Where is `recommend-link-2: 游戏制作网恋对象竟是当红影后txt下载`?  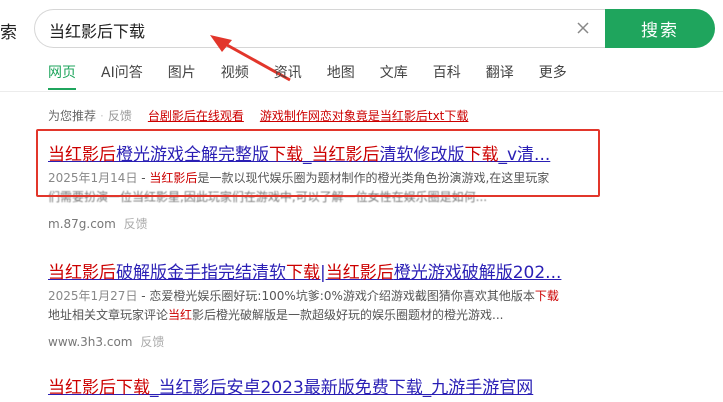
recommend-link-2: 游戏制作网恋对象竟是当红影后txt下载 is located at coordinates (364, 115).